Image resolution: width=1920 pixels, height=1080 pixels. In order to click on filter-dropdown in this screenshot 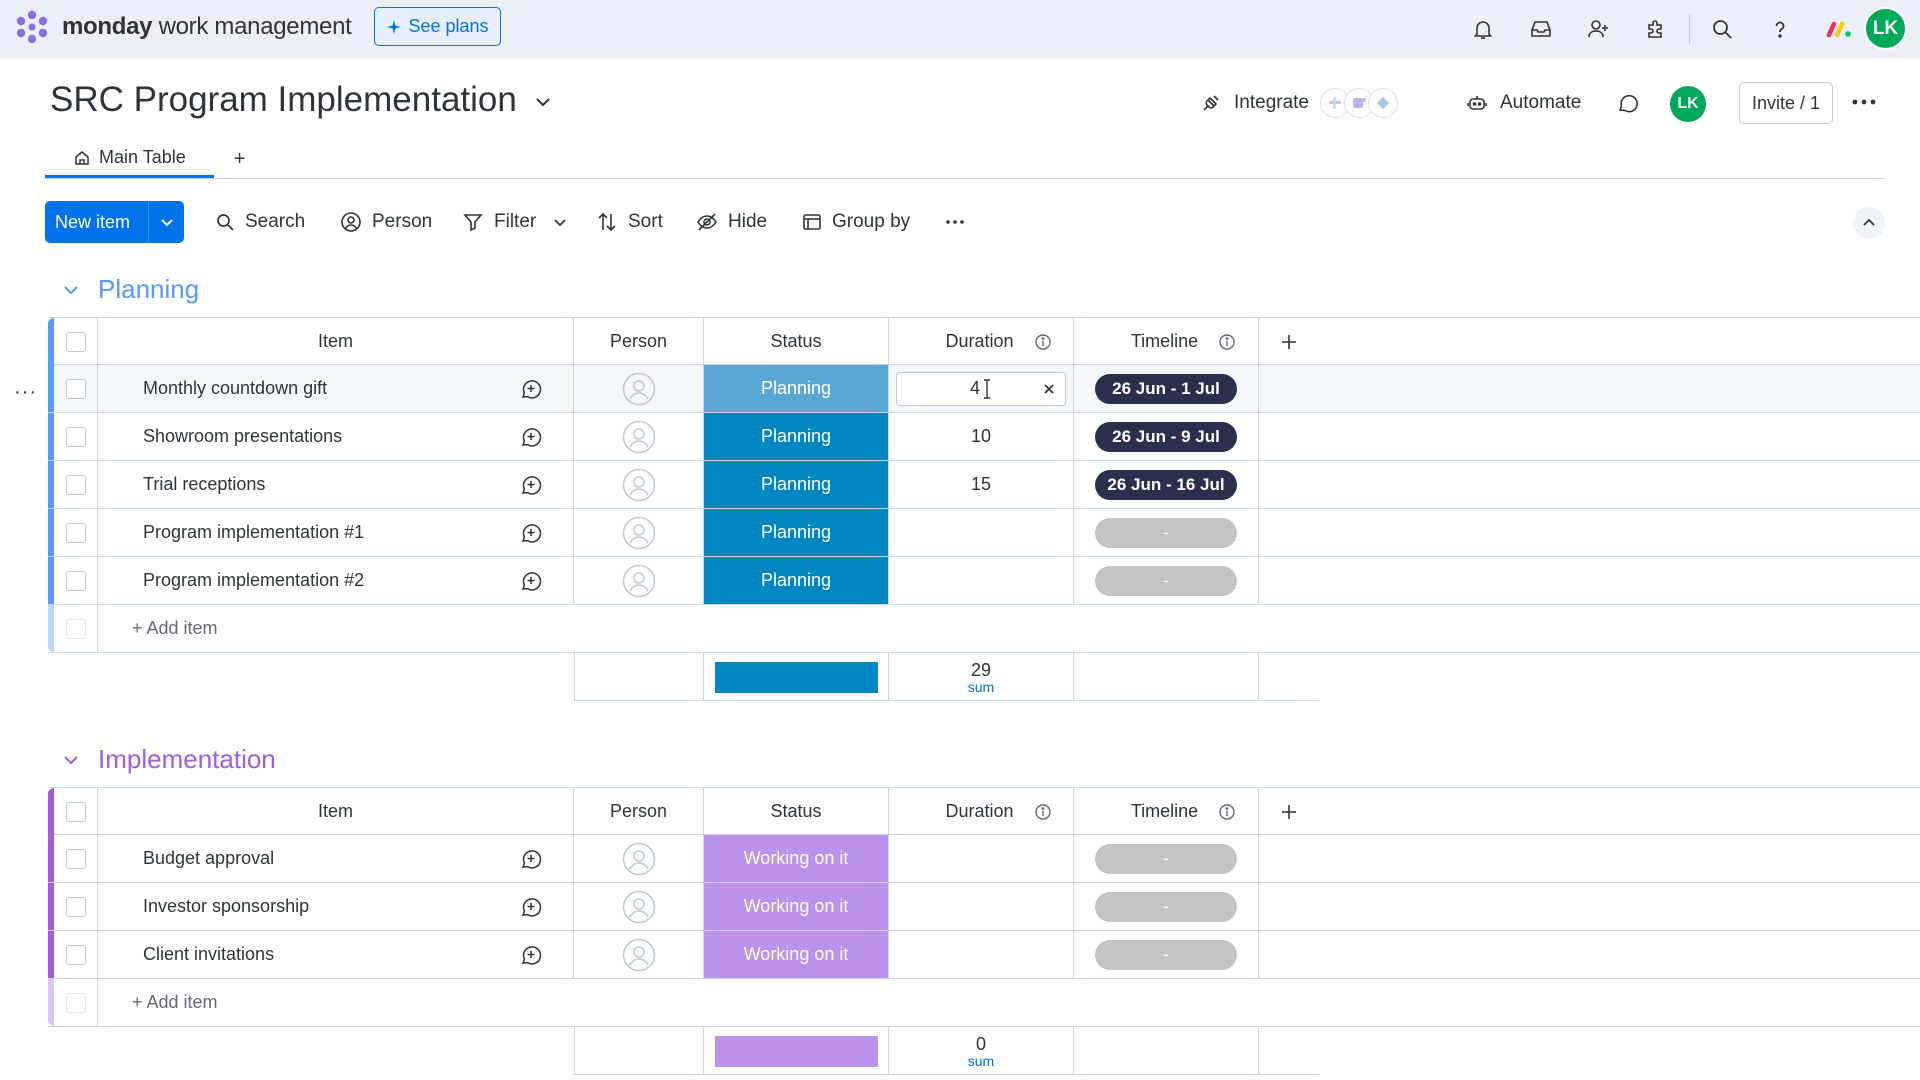, I will do `click(560, 222)`.